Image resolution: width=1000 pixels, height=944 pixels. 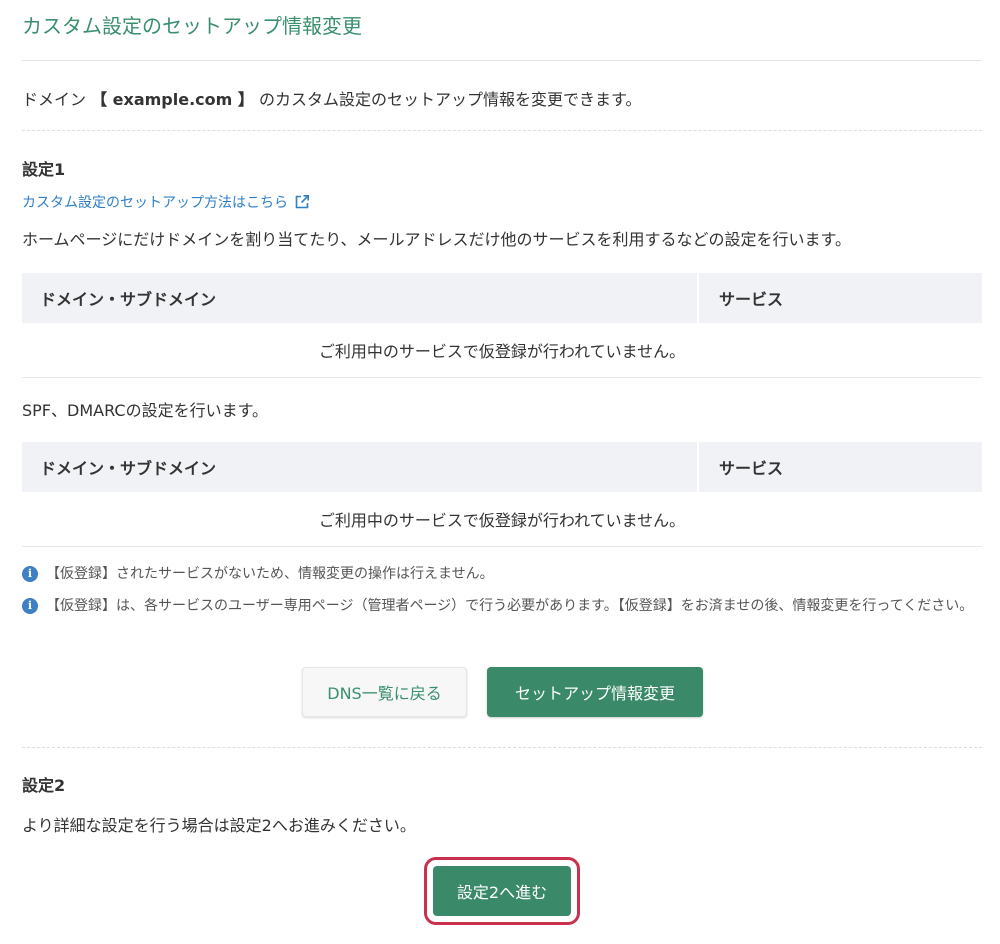 I want to click on section1-heading: 設定1, so click(x=44, y=169).